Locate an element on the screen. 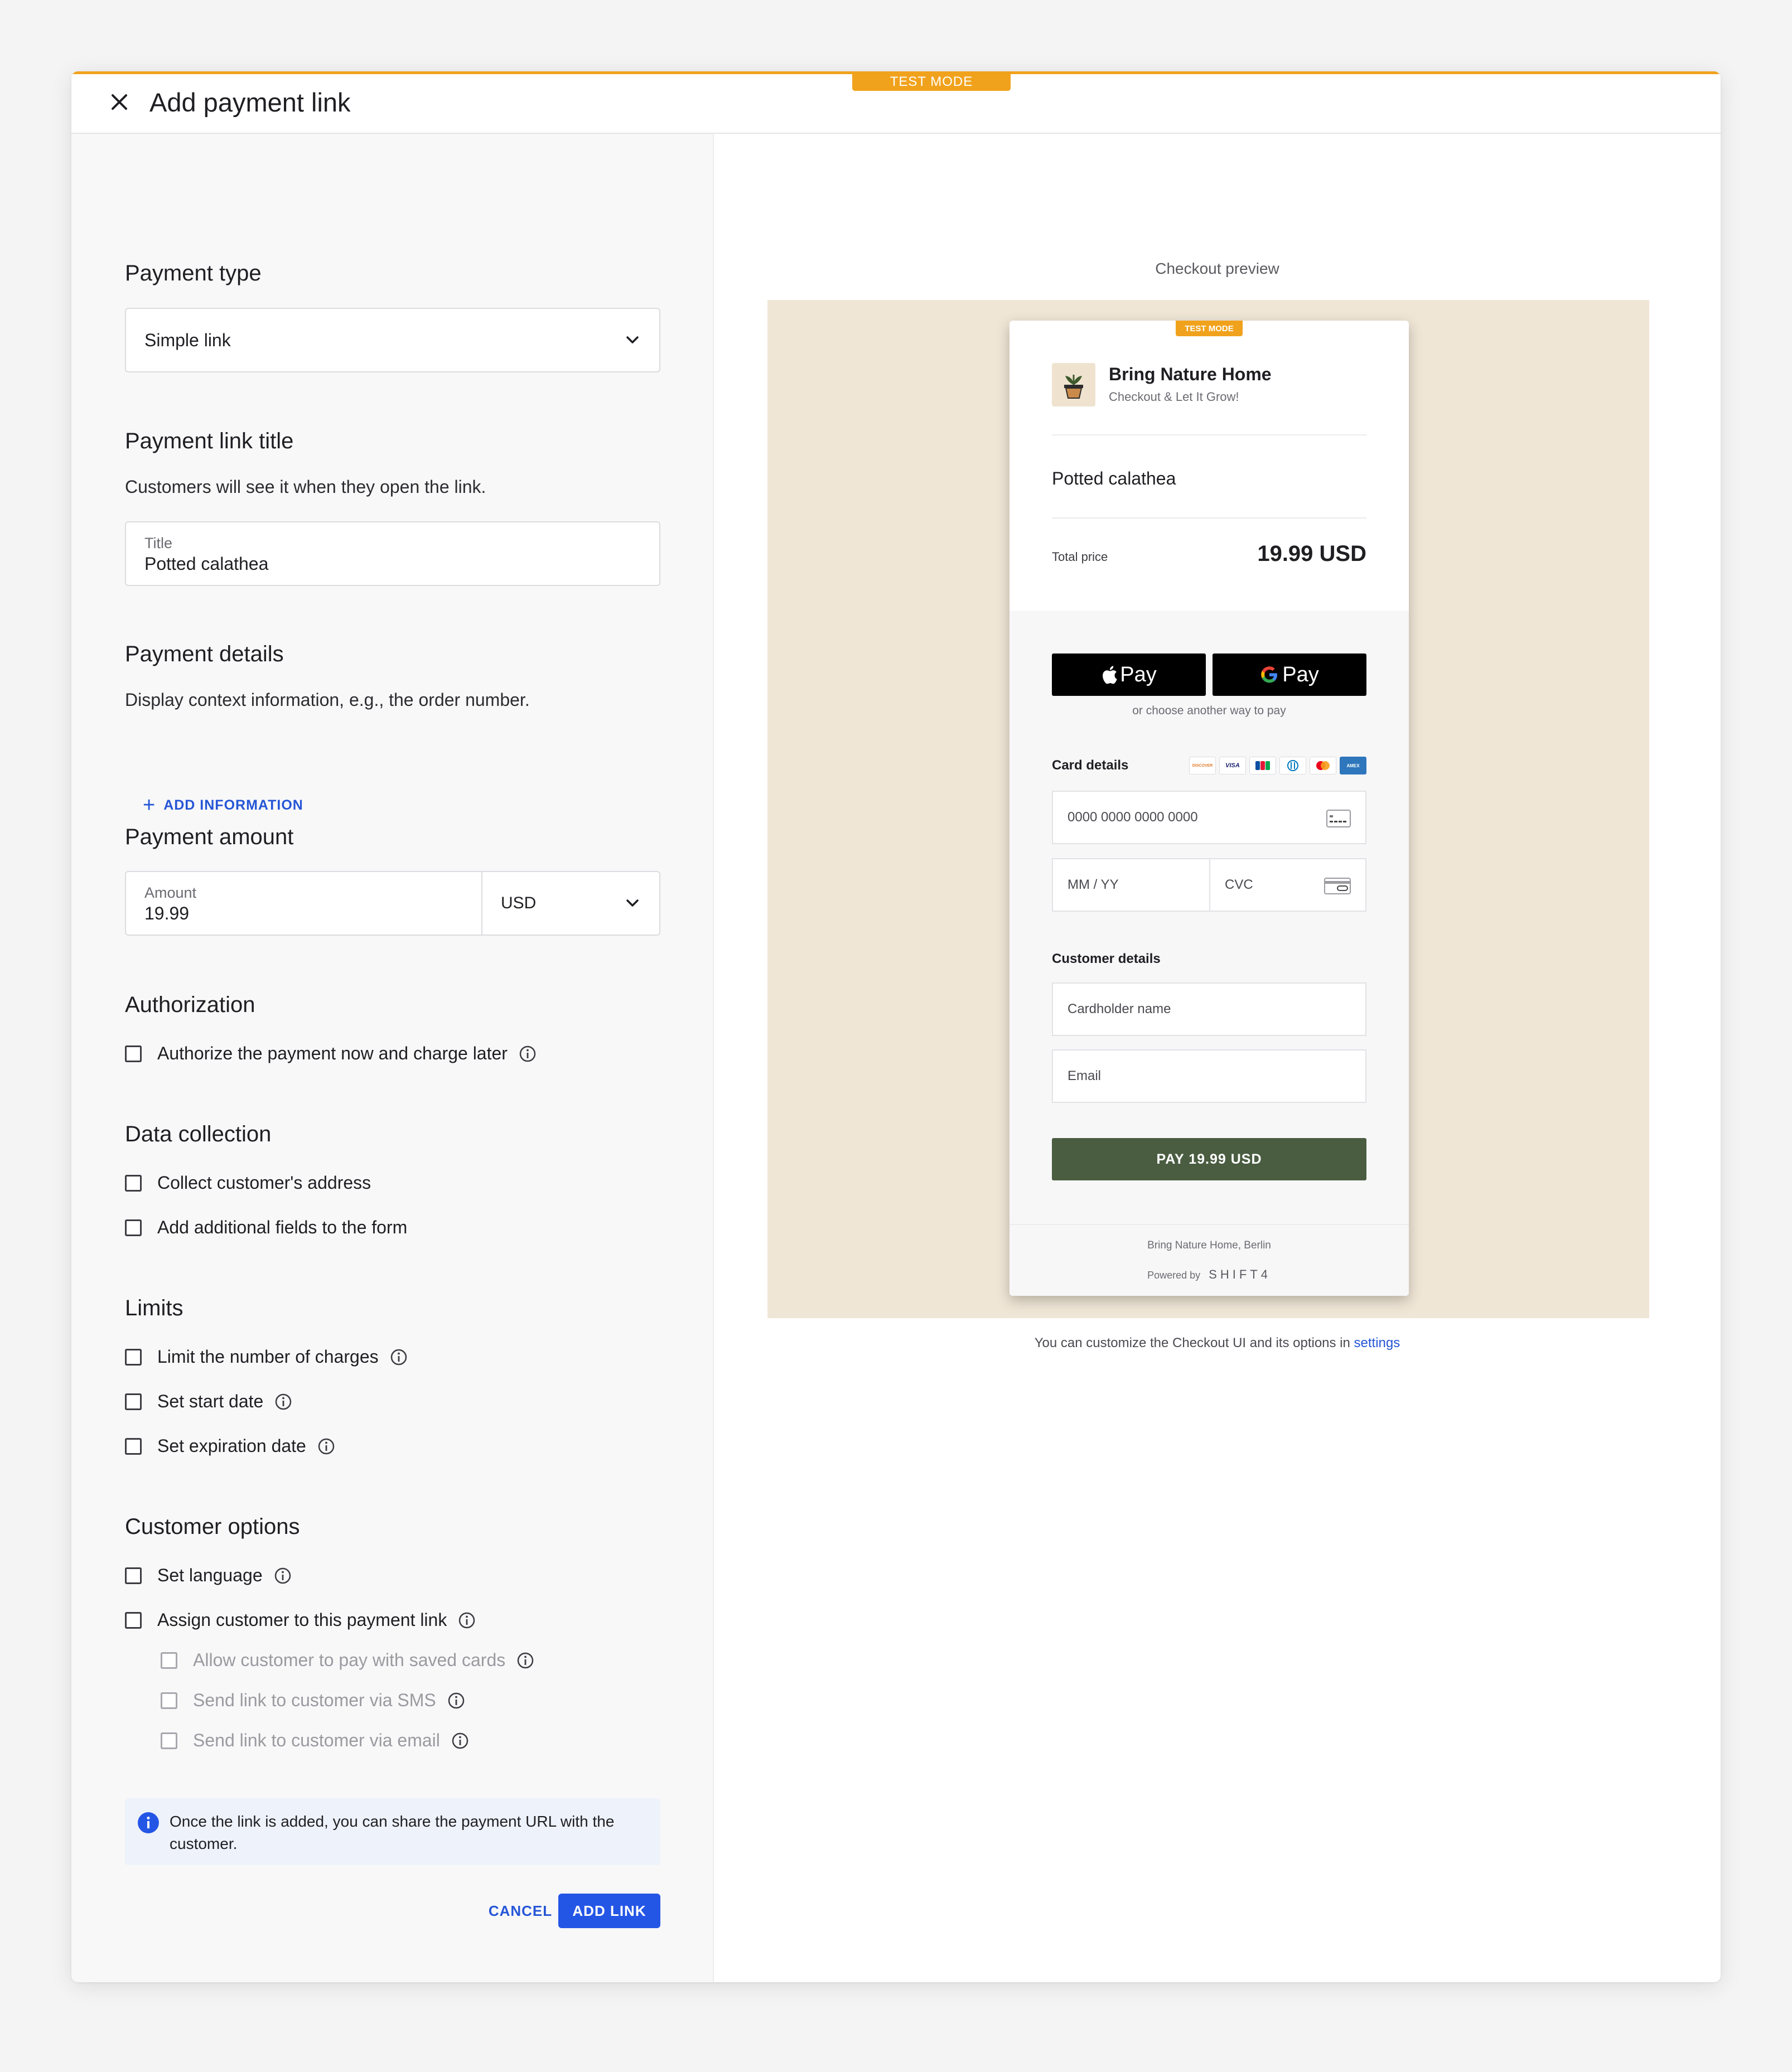 This screenshot has height=2072, width=1792. currency-value: USD is located at coordinates (519, 903).